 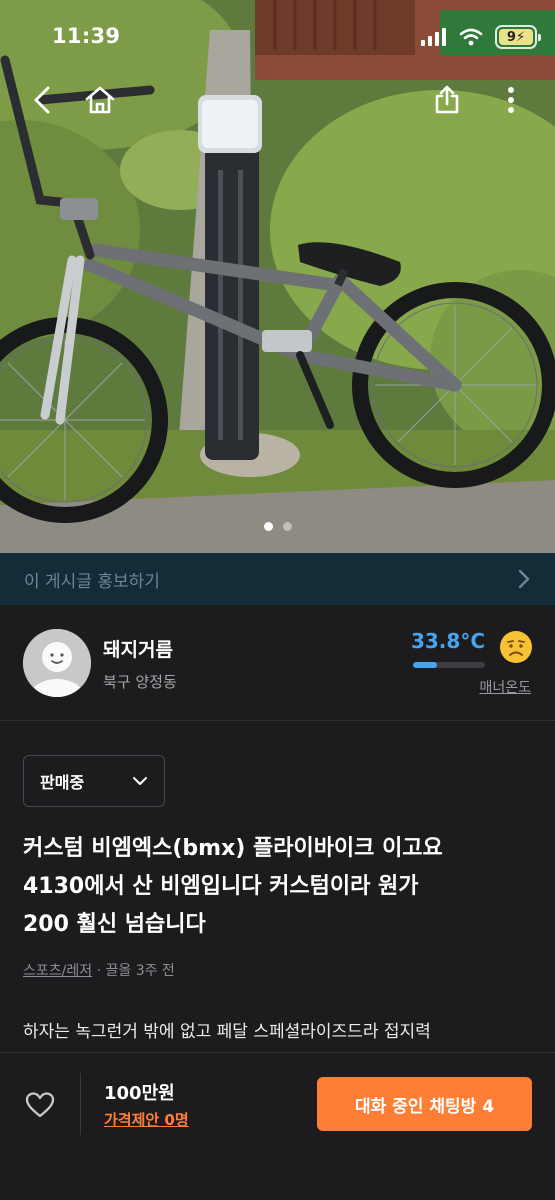 I want to click on battery-level: 9⚡, so click(x=516, y=37).